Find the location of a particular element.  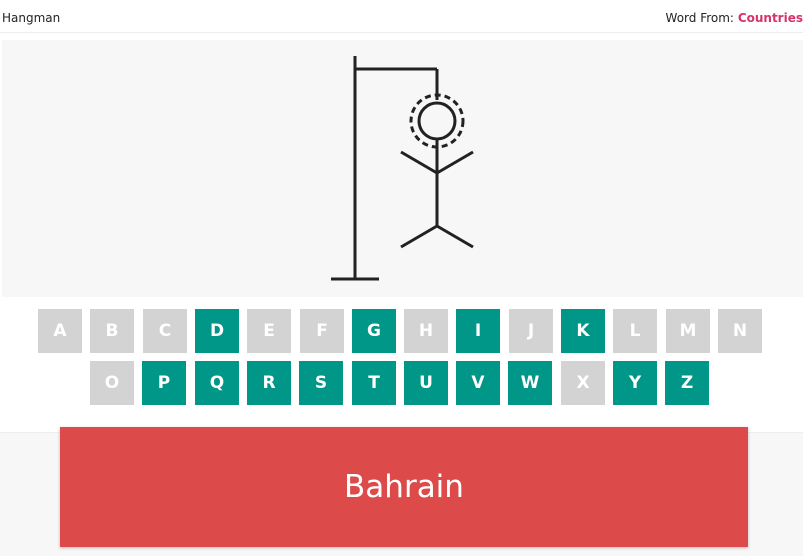

key-x: X is located at coordinates (583, 383).